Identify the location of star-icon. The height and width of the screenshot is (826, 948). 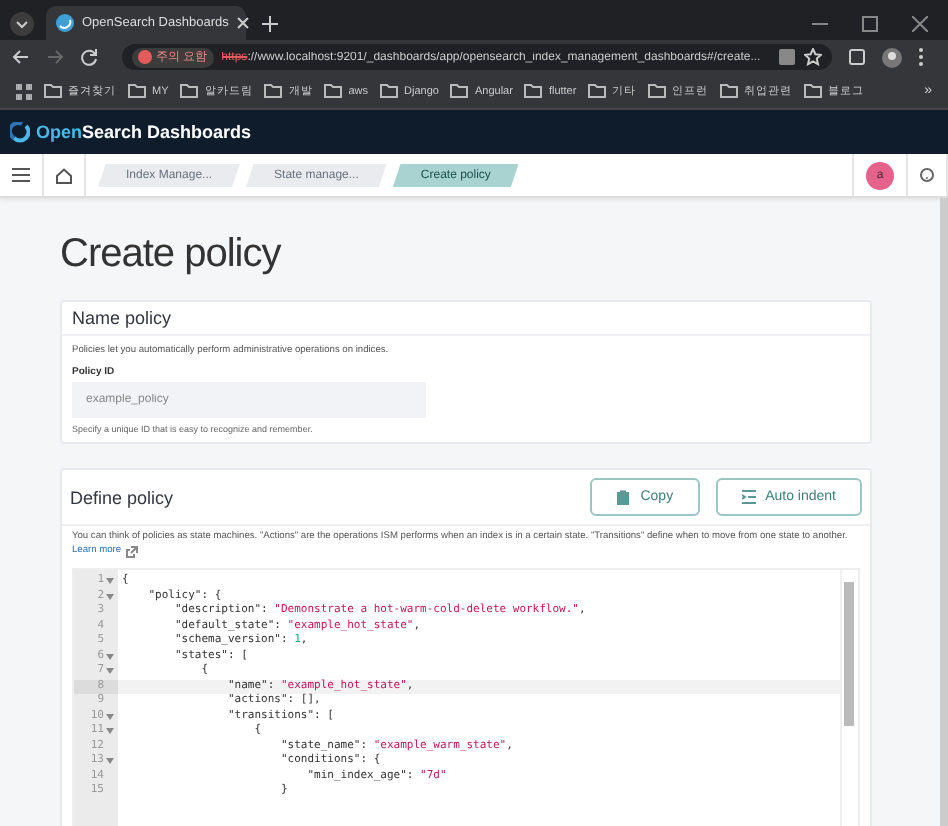
(813, 57).